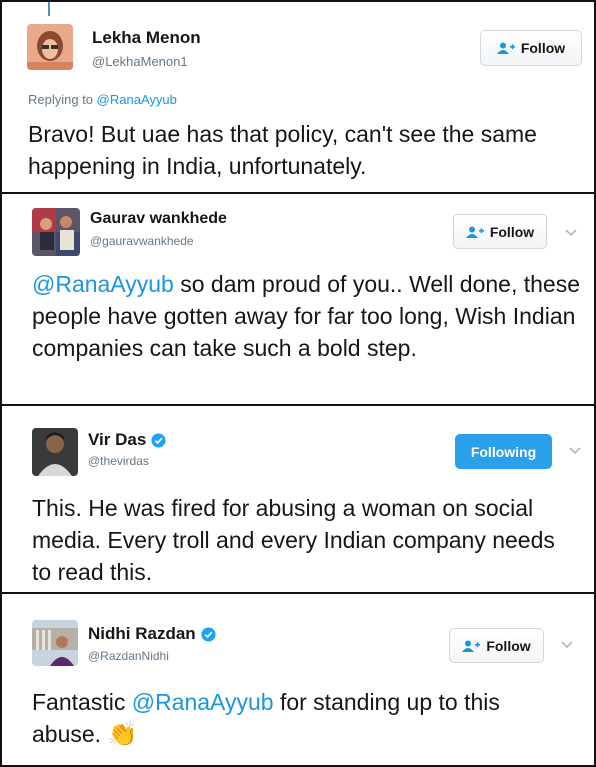  Describe the element at coordinates (128, 656) in the screenshot. I see `username-handle: @RazdanNidhi` at that location.